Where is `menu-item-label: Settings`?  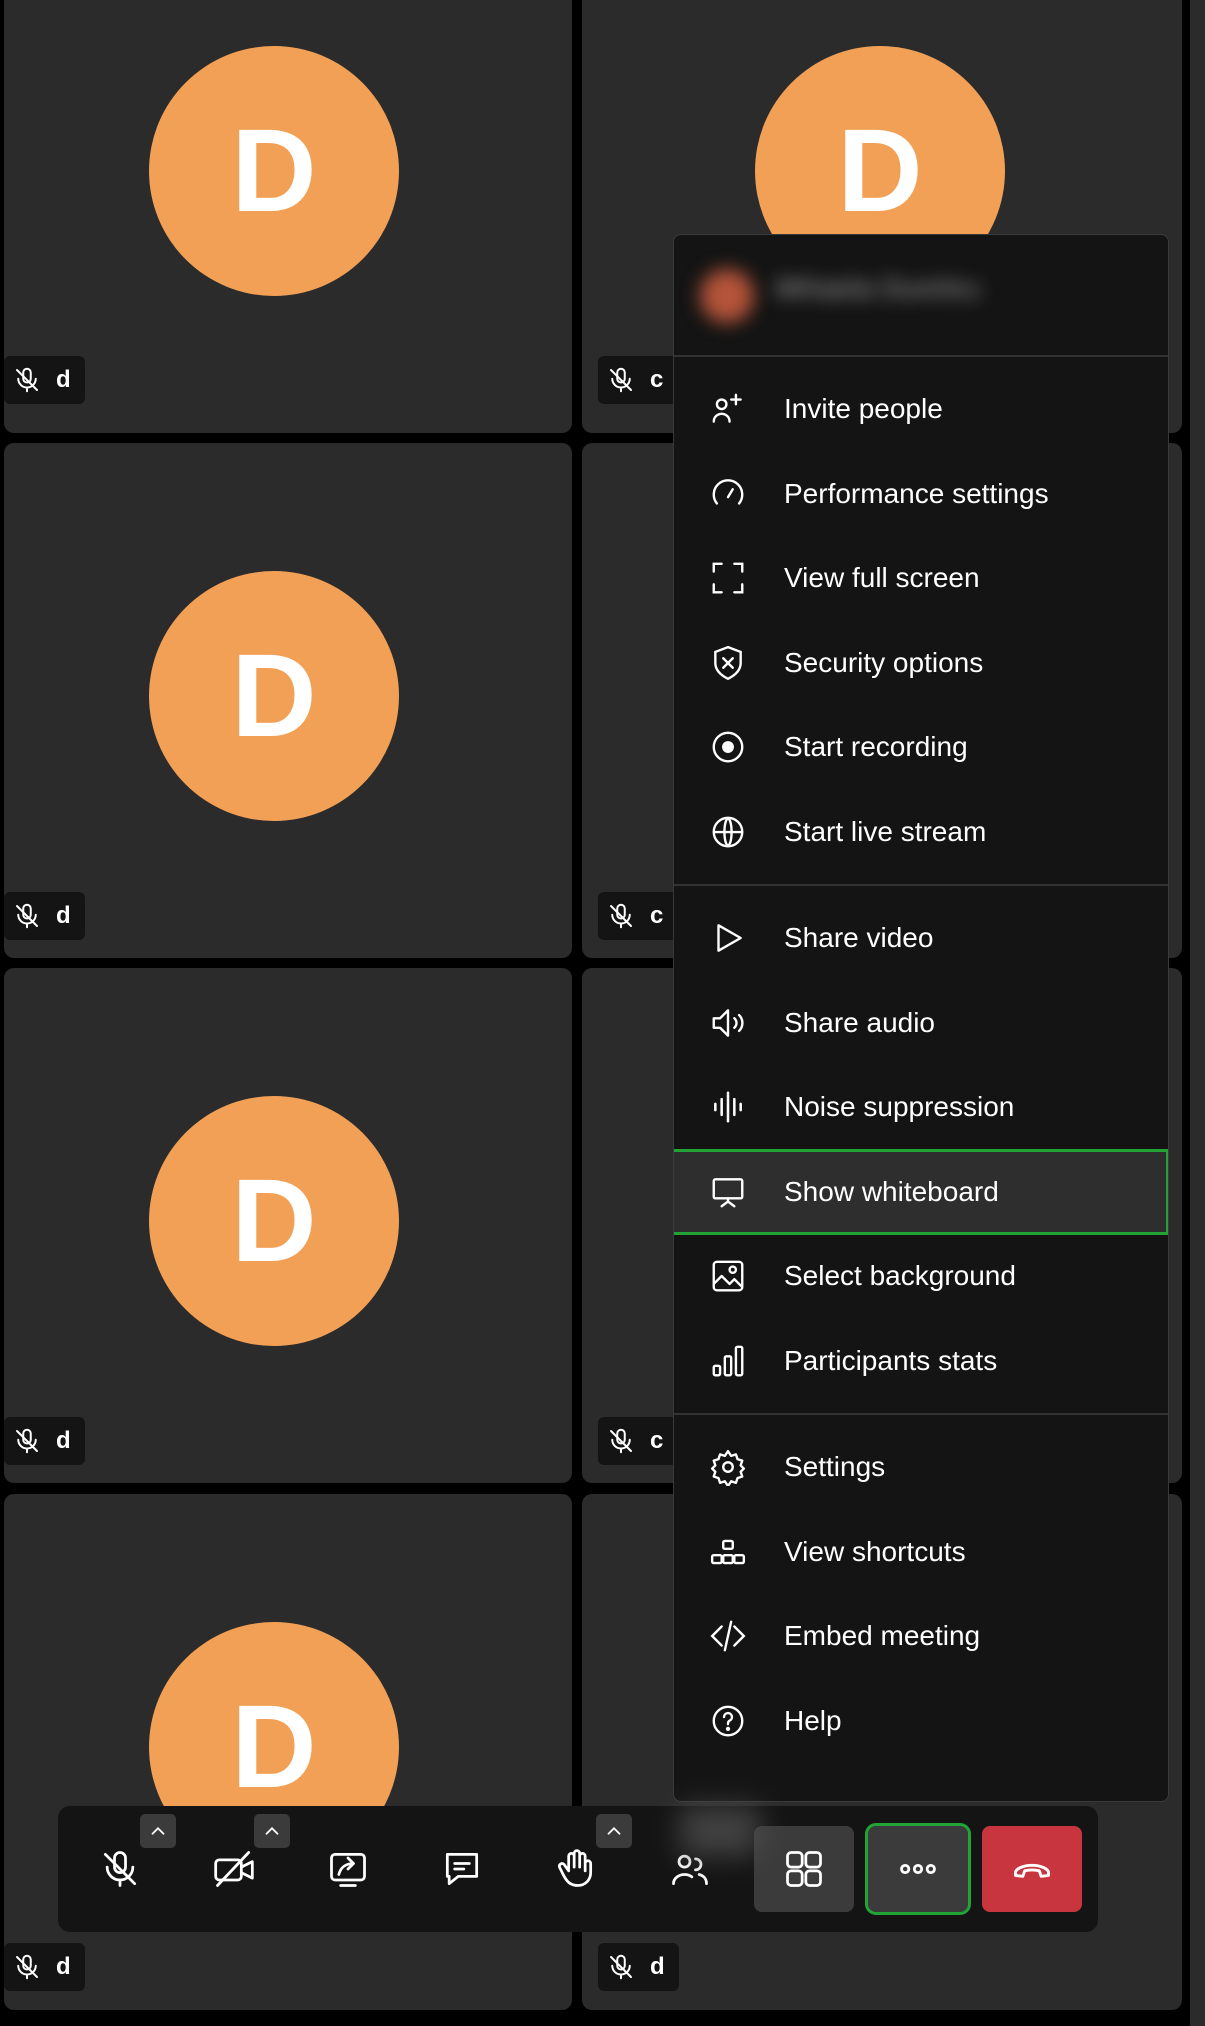 menu-item-label: Settings is located at coordinates (835, 1467).